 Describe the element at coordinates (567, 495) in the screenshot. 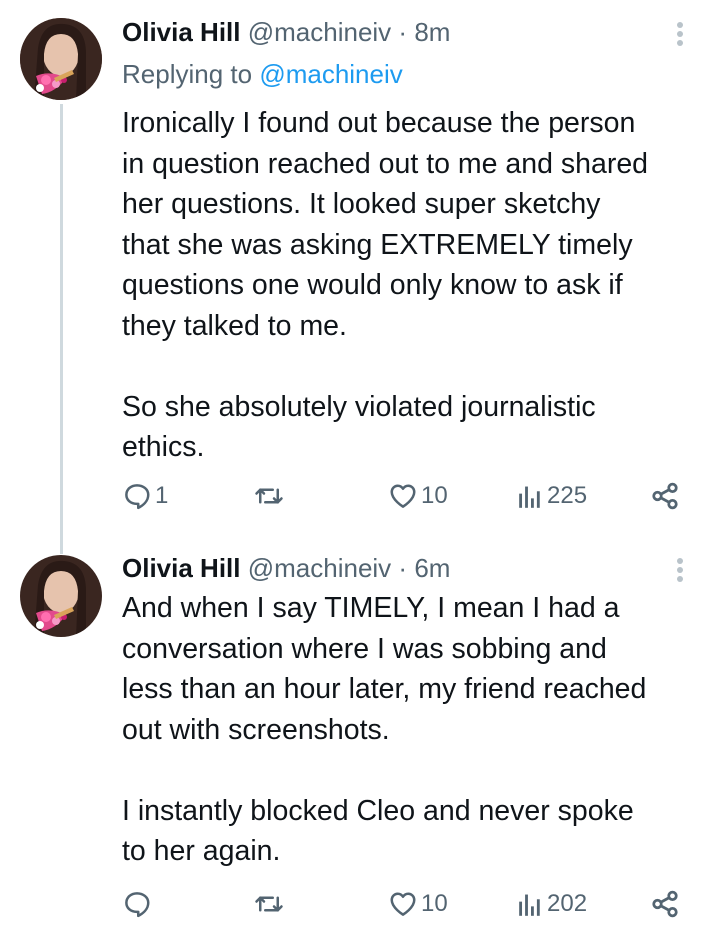

I see `view-count: 225` at that location.